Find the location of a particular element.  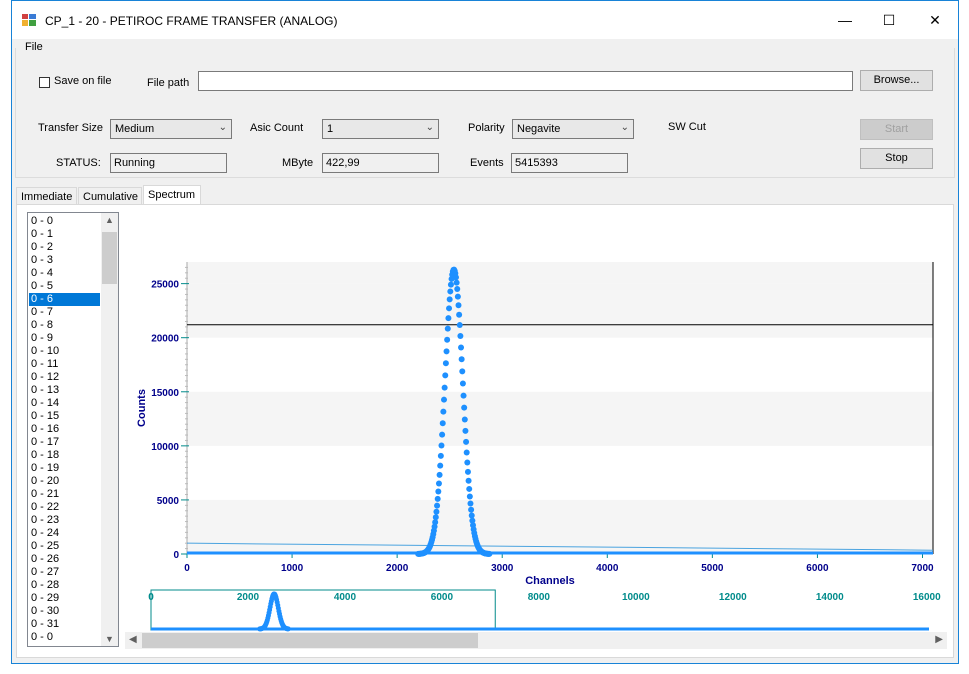

channel-list-item: 0 - 9 is located at coordinates (64, 338).